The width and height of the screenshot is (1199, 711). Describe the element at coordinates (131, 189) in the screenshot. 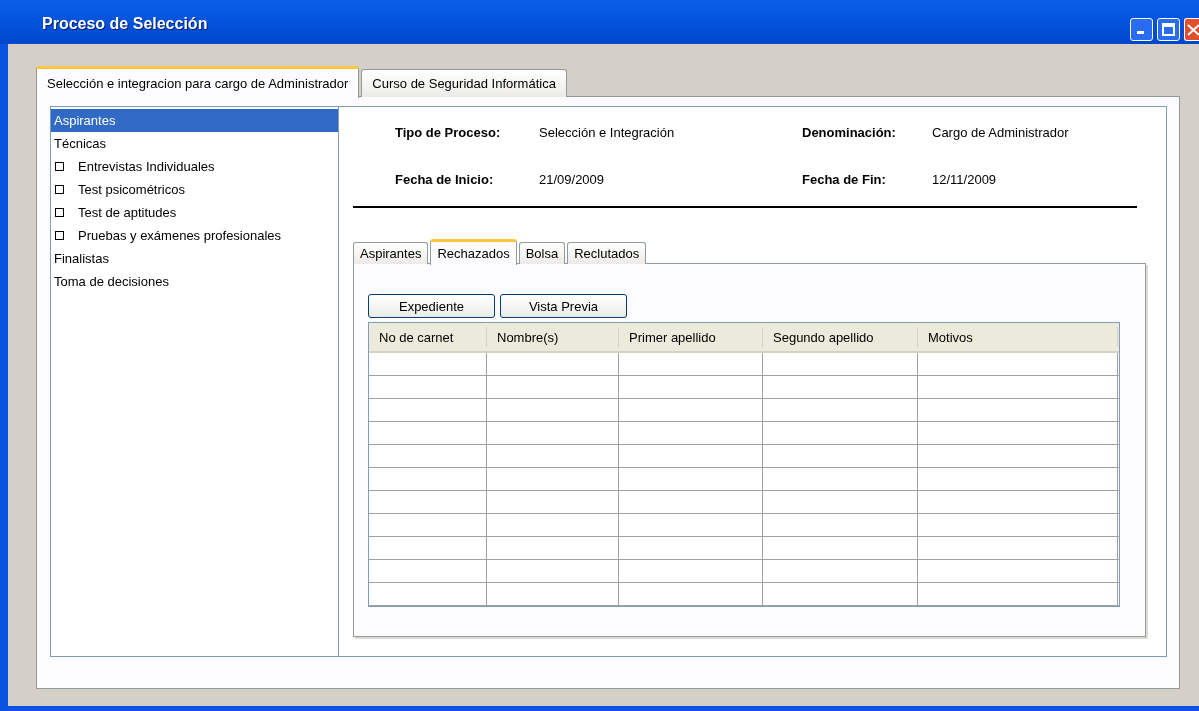

I see `tree-item: Test psicométricos` at that location.